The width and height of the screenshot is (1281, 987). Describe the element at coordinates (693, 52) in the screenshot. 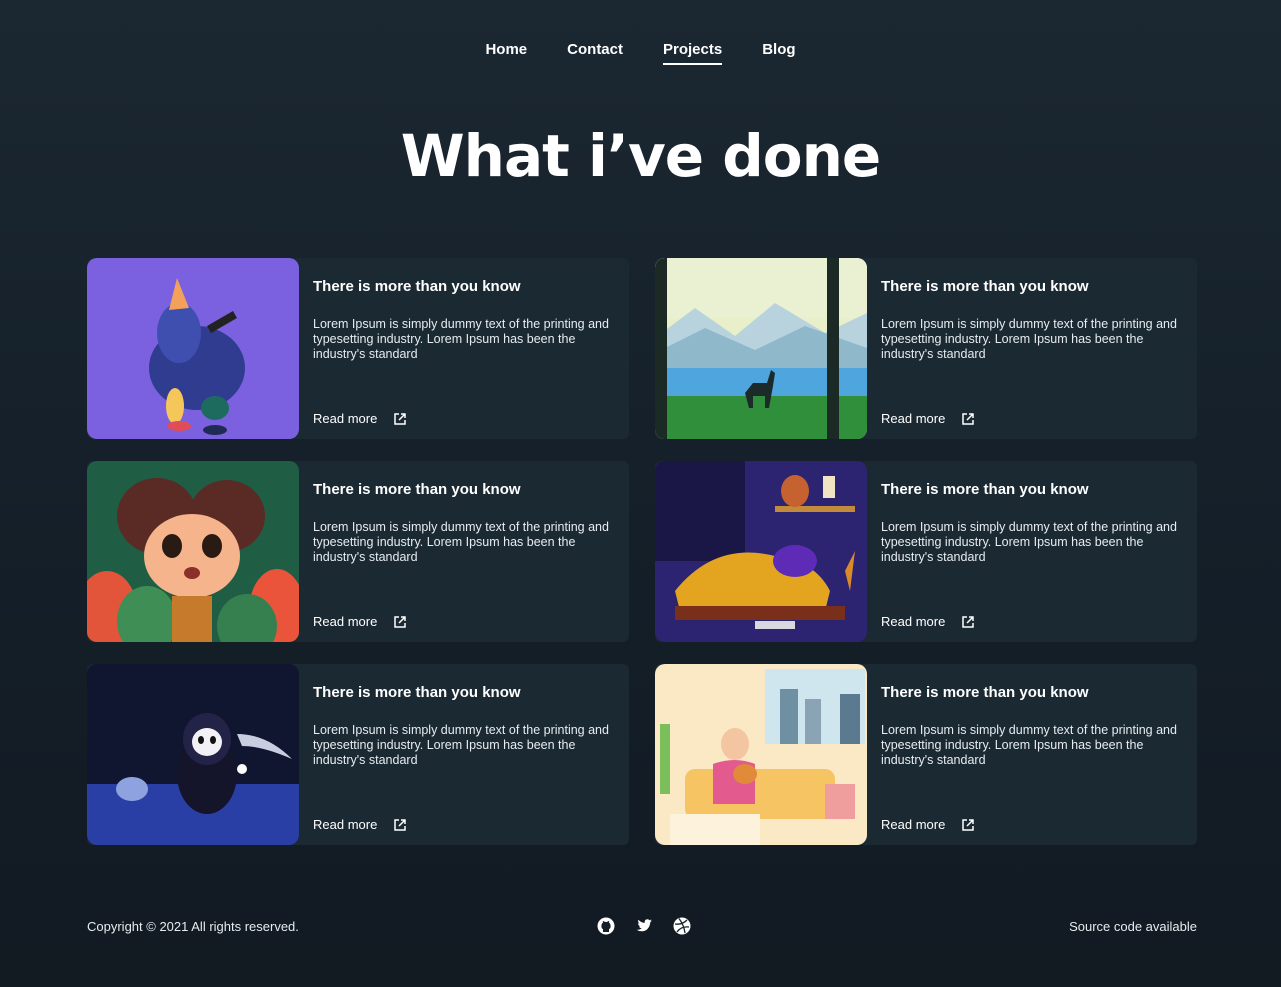

I see `nav-projects: Projects` at that location.